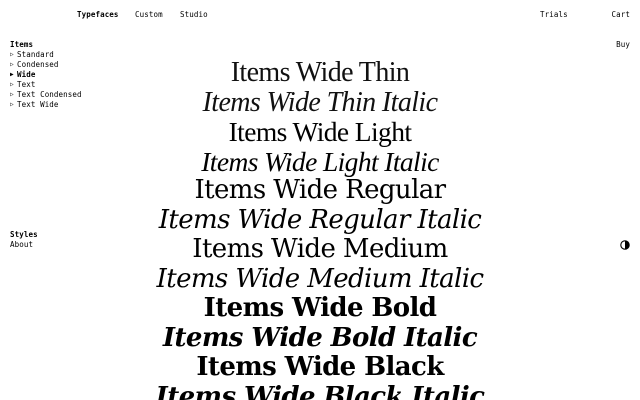 Image resolution: width=640 pixels, height=400 pixels. I want to click on specimen-line-black-italic: Items Wide Black Italic, so click(320, 391).